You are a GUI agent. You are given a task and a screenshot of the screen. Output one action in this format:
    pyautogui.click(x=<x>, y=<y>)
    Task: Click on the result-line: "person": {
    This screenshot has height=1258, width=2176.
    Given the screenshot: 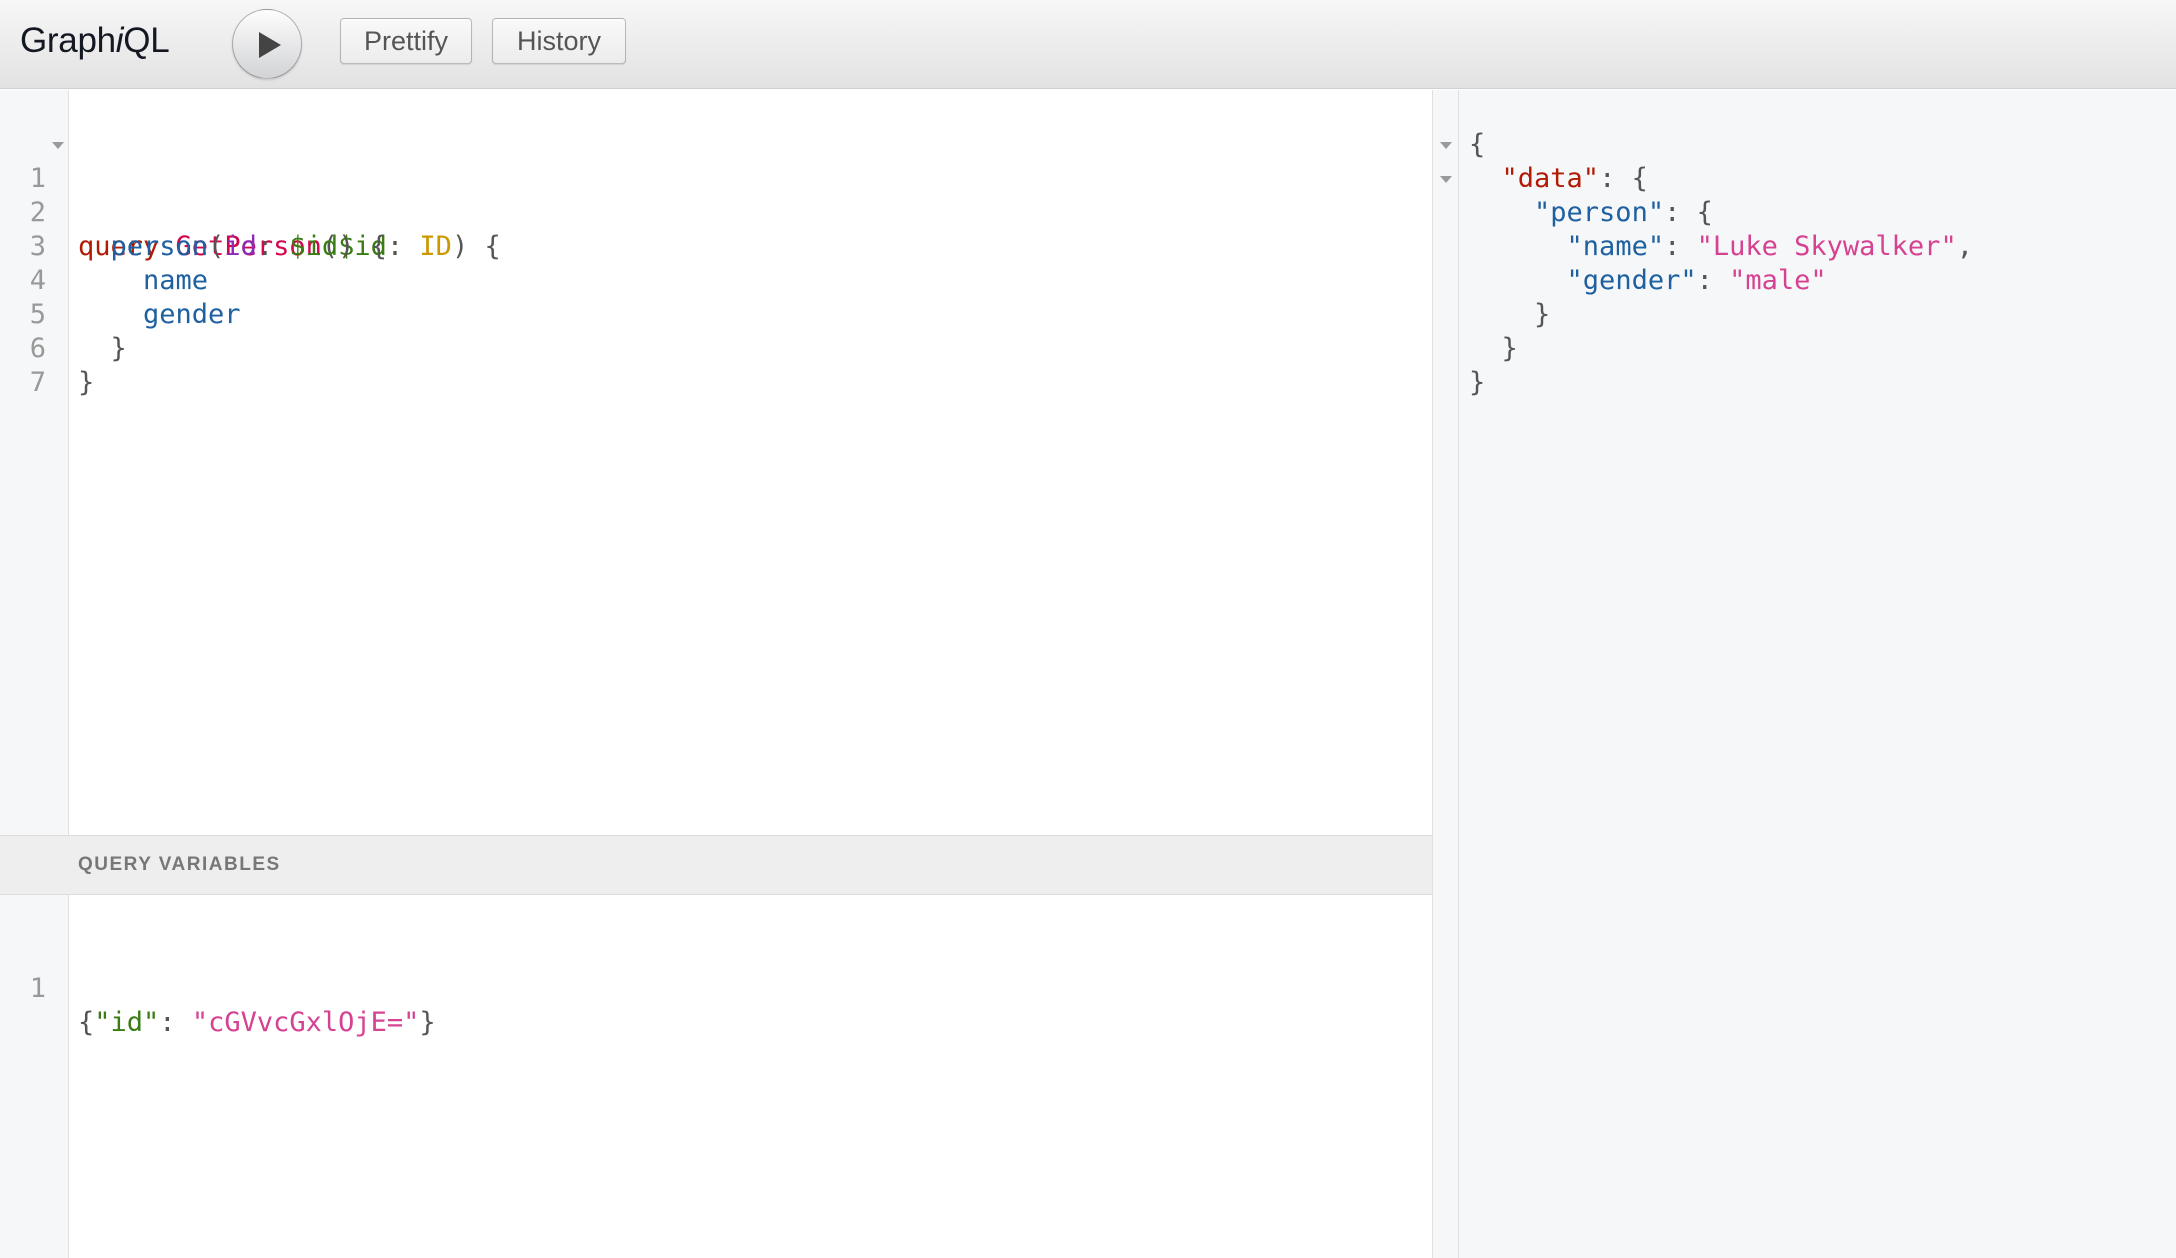 What is the action you would take?
    pyautogui.click(x=1623, y=212)
    